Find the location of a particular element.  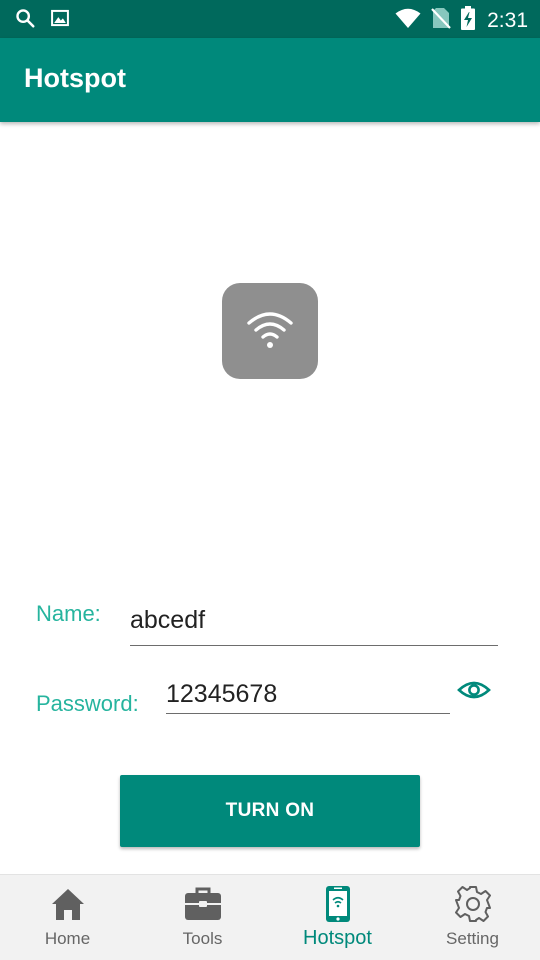

phone-hotspot-icon is located at coordinates (338, 906).